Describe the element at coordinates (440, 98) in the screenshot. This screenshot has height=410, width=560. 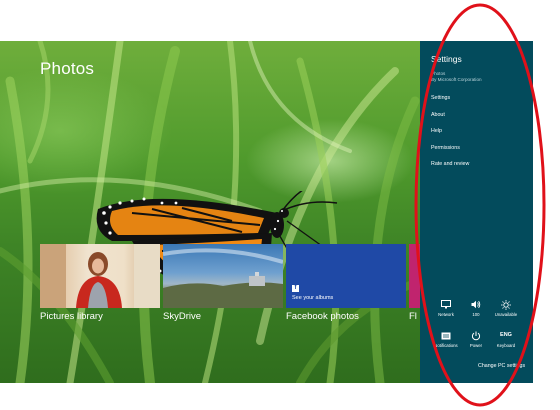
I see `charm-item-settings: Settings` at that location.